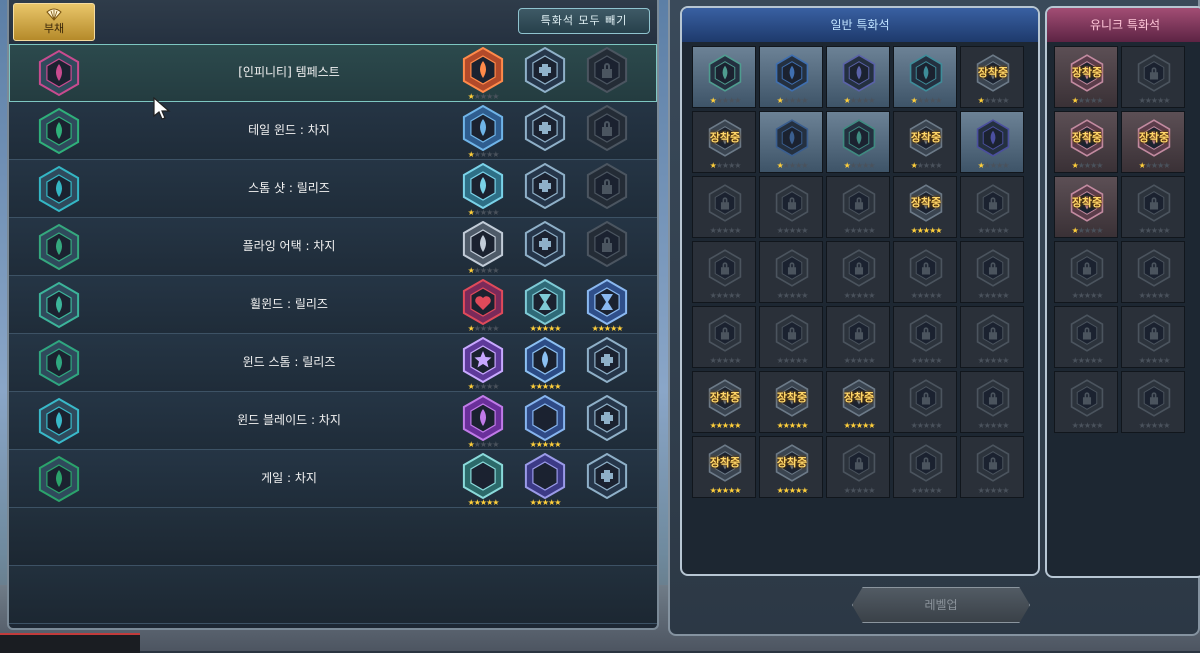  Describe the element at coordinates (333, 247) in the screenshot. I see `skill-row: 플라잉 어택 : 차지 ★★★★★` at that location.